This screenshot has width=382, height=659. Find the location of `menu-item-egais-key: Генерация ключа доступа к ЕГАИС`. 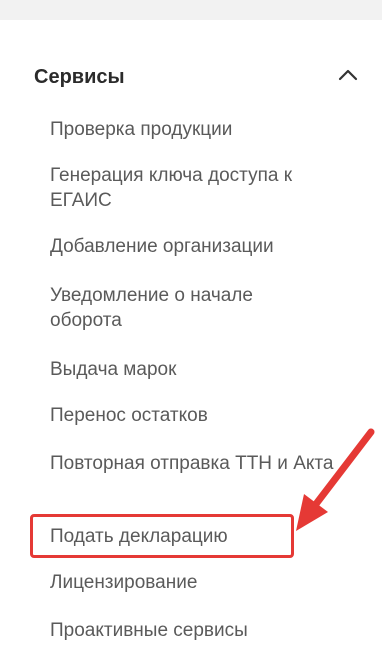

menu-item-egais-key: Генерация ключа доступа к ЕГАИС is located at coordinates (195, 188).